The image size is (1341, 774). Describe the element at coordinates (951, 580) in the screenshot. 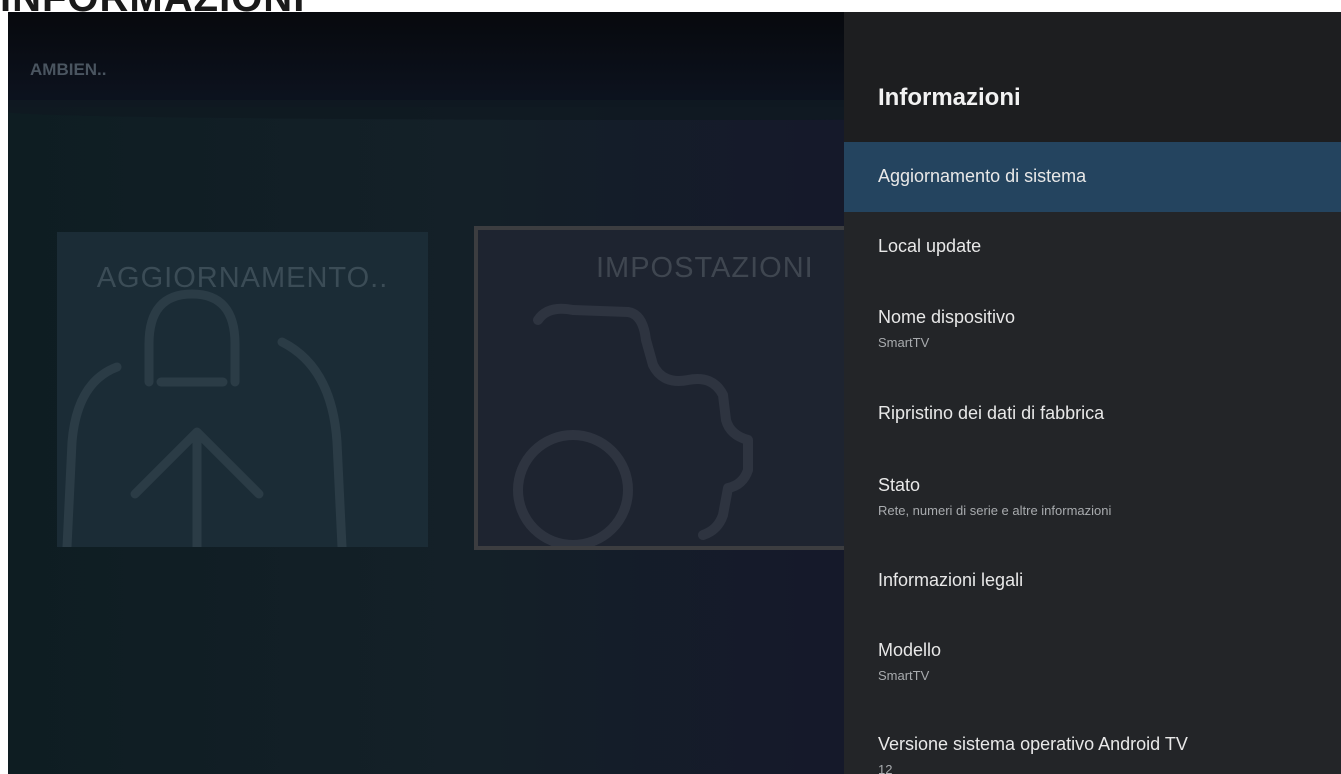

I see `menu-item-label: Informazioni legali` at that location.